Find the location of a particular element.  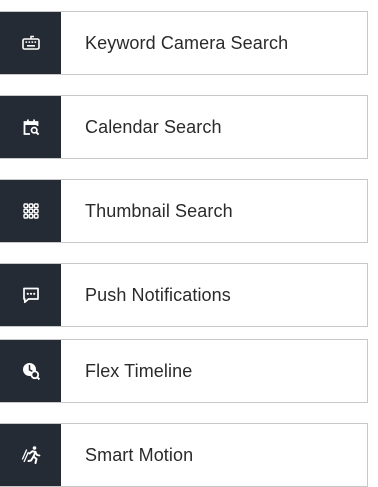

menu-item-flex-timeline: Flex Timeline is located at coordinates (184, 371).